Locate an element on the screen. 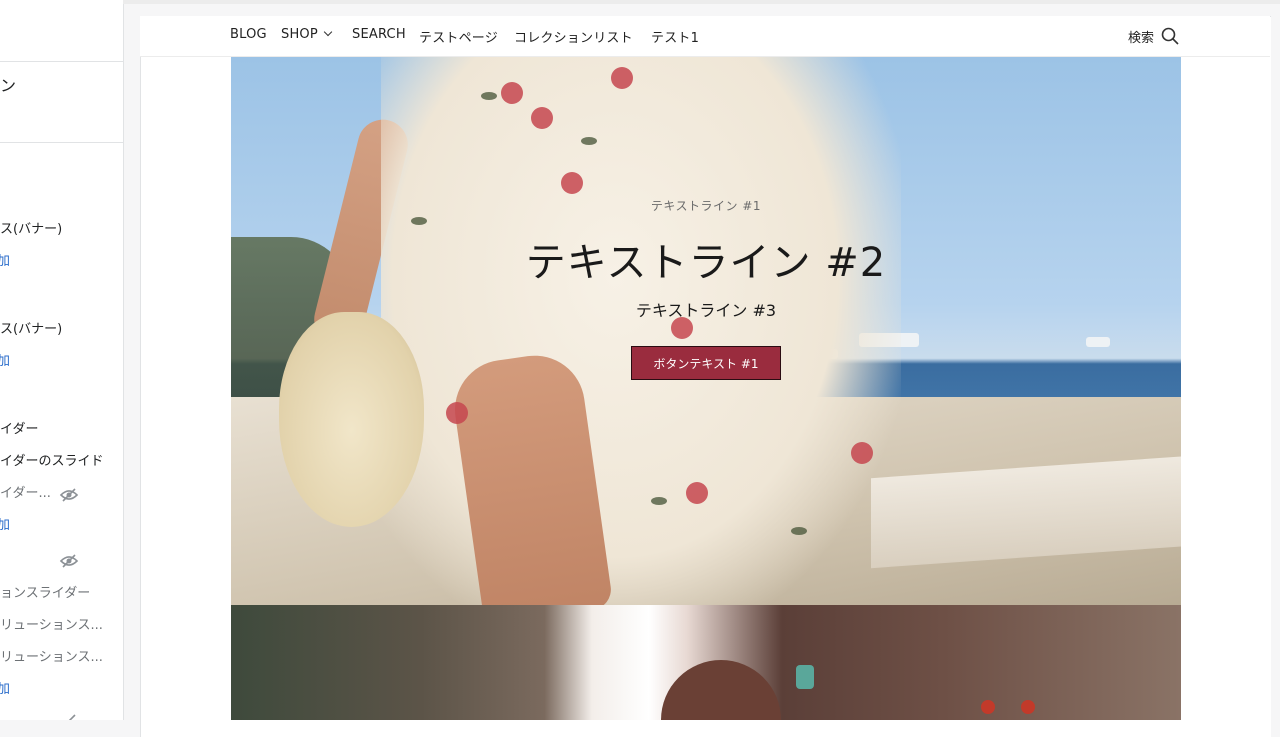  search-icon is located at coordinates (1170, 36).